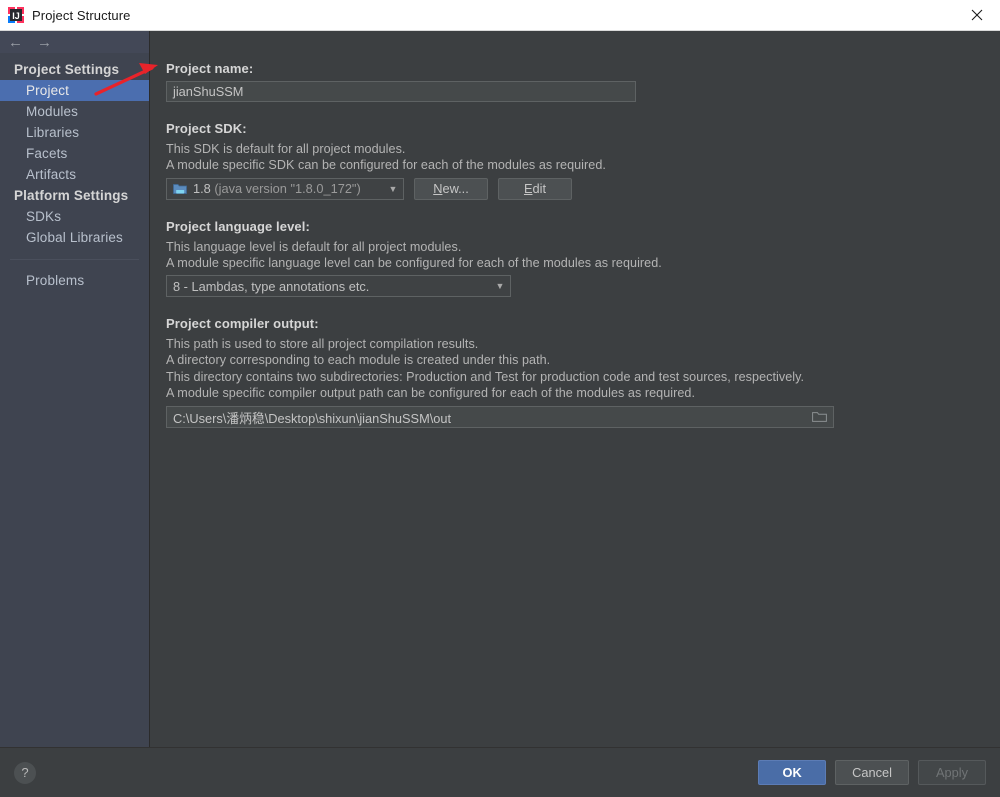 This screenshot has width=1000, height=797. I want to click on java-sdk-icon, so click(180, 189).